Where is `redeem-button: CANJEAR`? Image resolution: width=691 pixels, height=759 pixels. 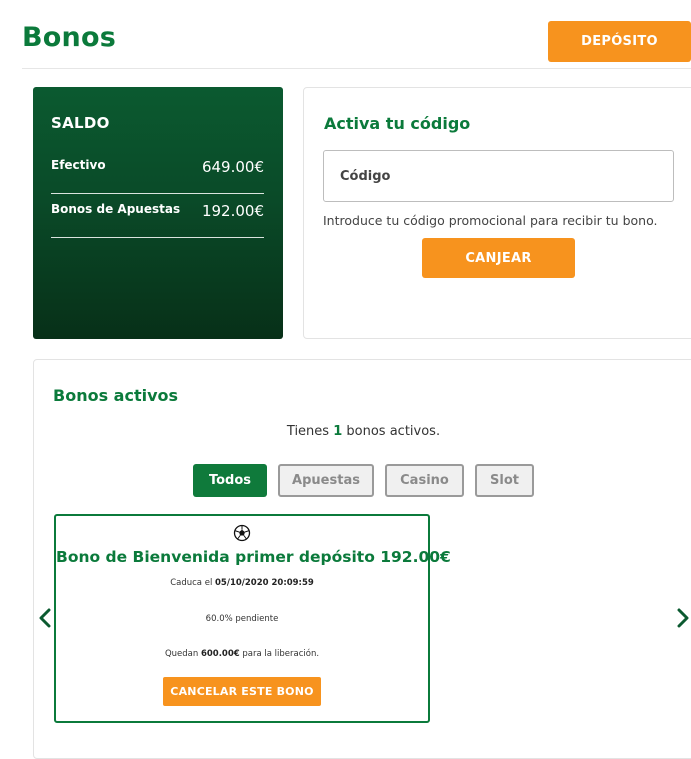
redeem-button: CANJEAR is located at coordinates (498, 258).